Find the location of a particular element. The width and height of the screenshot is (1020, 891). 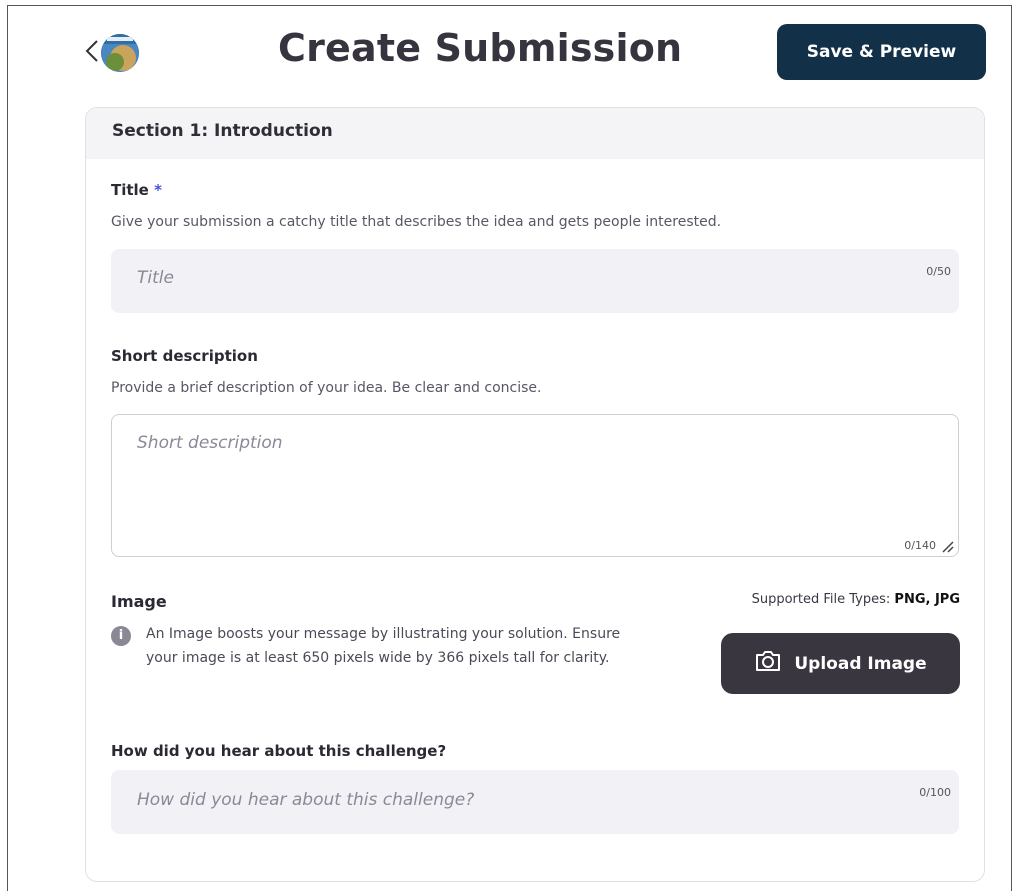

image-label: Image is located at coordinates (139, 601).